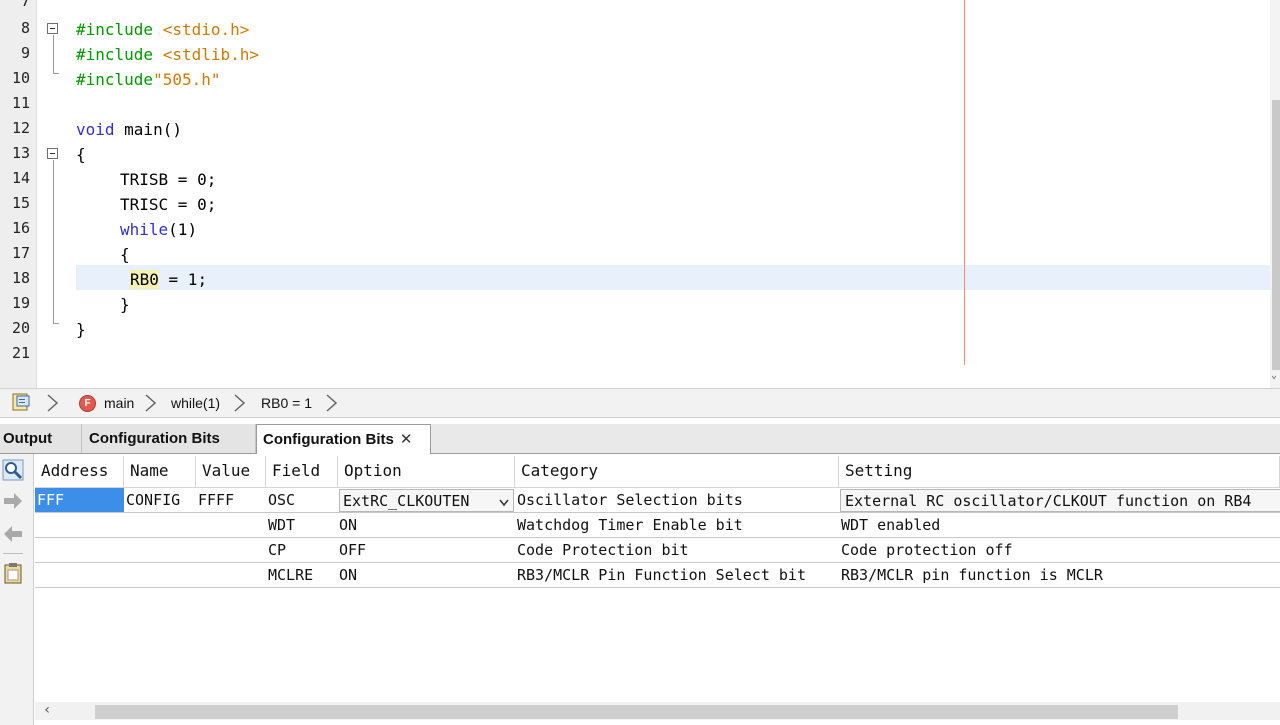  What do you see at coordinates (630, 500) in the screenshot?
I see `cell-category: Oscillator Selection bits` at bounding box center [630, 500].